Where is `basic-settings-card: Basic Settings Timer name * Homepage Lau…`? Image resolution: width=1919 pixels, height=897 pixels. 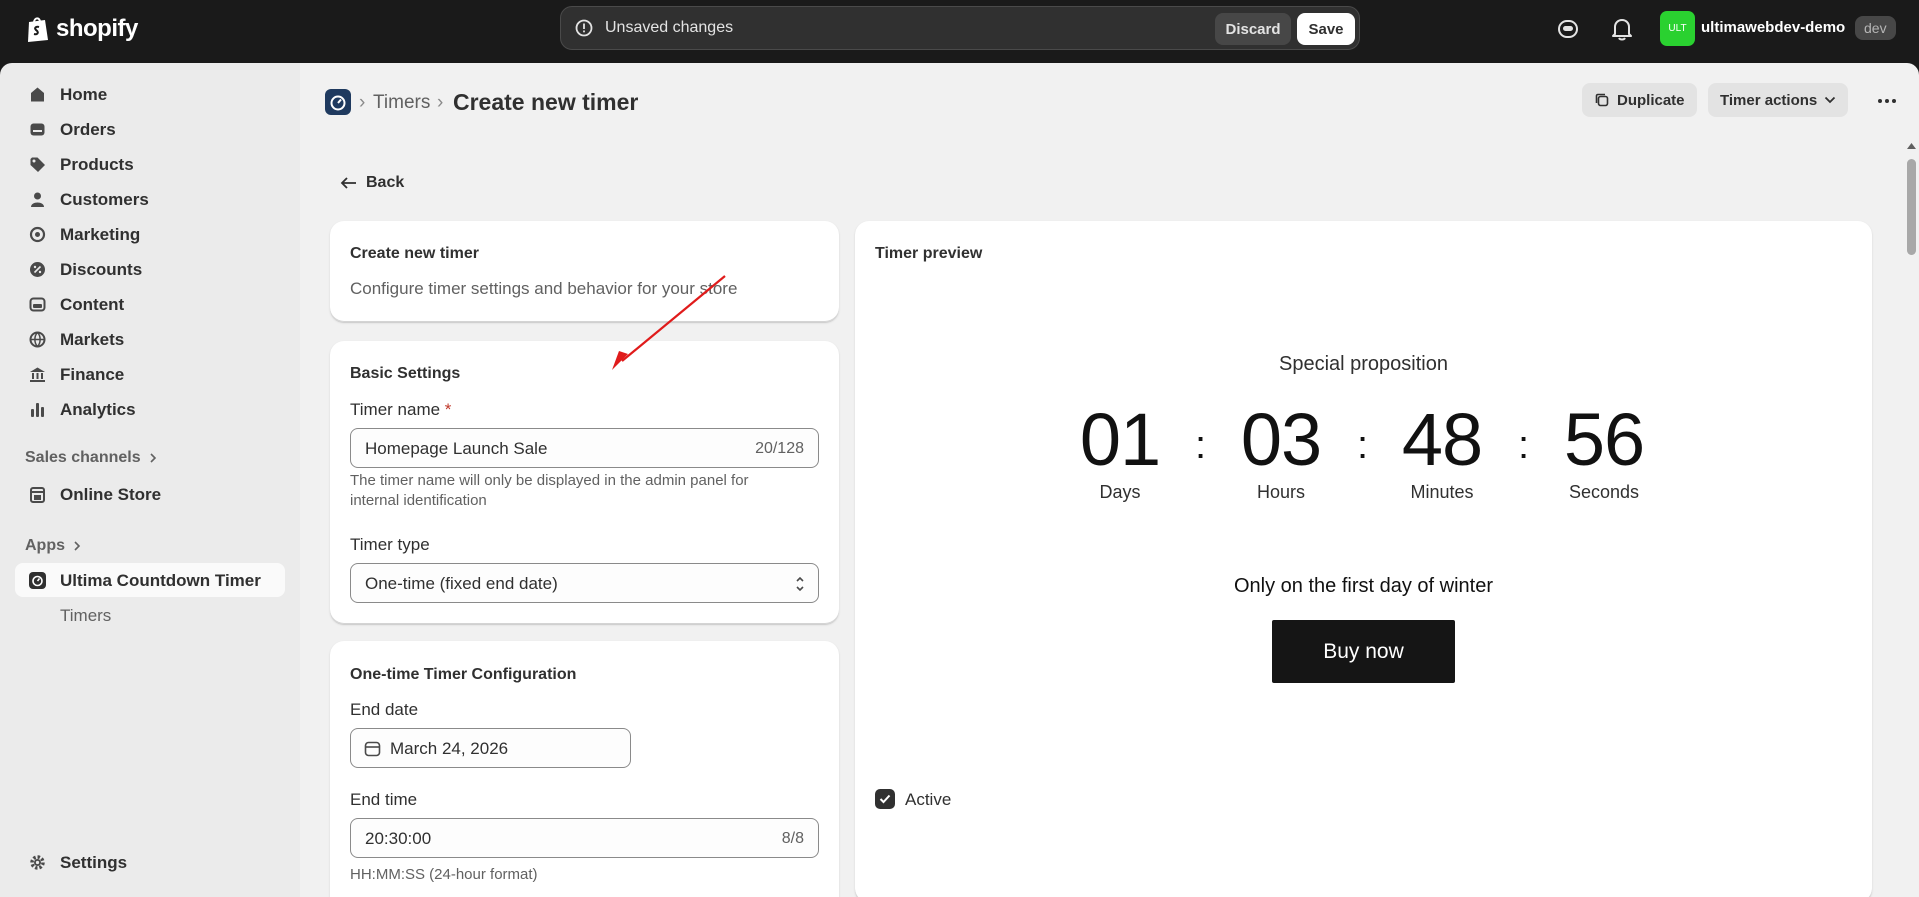 basic-settings-card: Basic Settings Timer name * Homepage Lau… is located at coordinates (584, 482).